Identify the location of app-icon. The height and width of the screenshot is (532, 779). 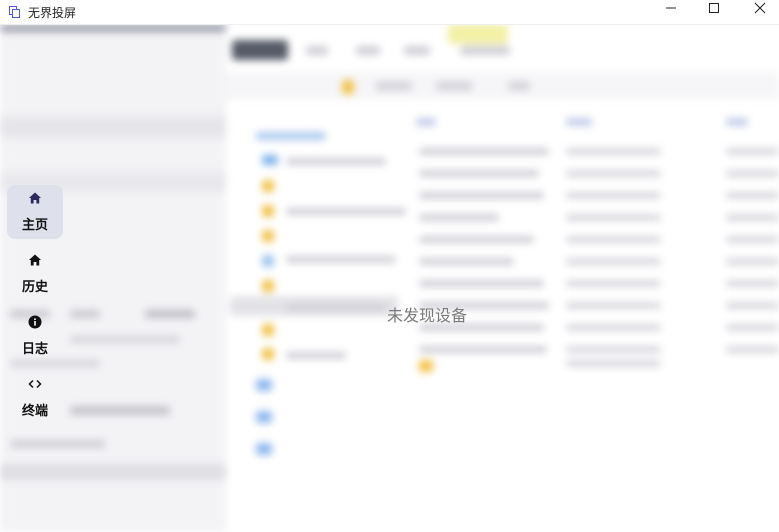
(14, 11).